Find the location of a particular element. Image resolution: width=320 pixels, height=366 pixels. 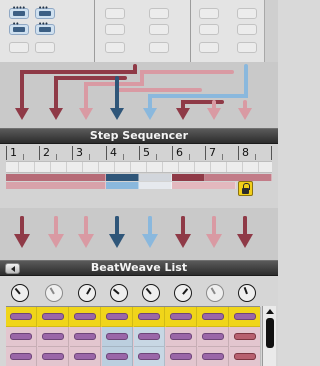

step-sequencer-title-text: Step Sequencer is located at coordinates (139, 135).